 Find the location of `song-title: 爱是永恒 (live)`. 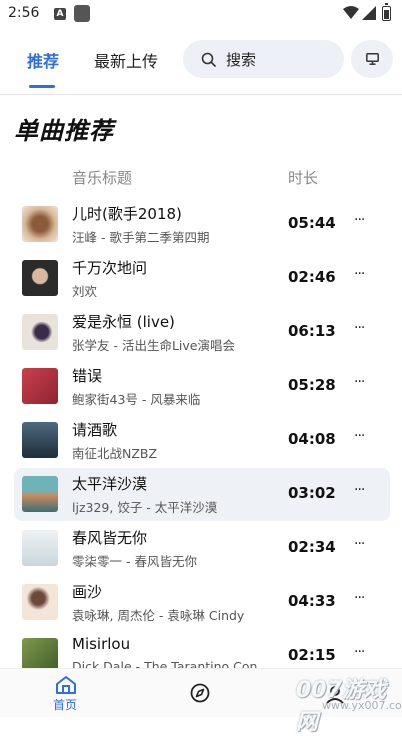

song-title: 爱是永恒 (live) is located at coordinates (123, 322).